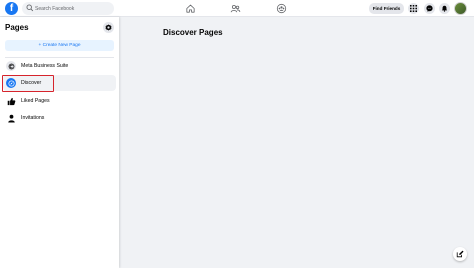 The image size is (474, 268). I want to click on menu-grid-icon, so click(413, 8).